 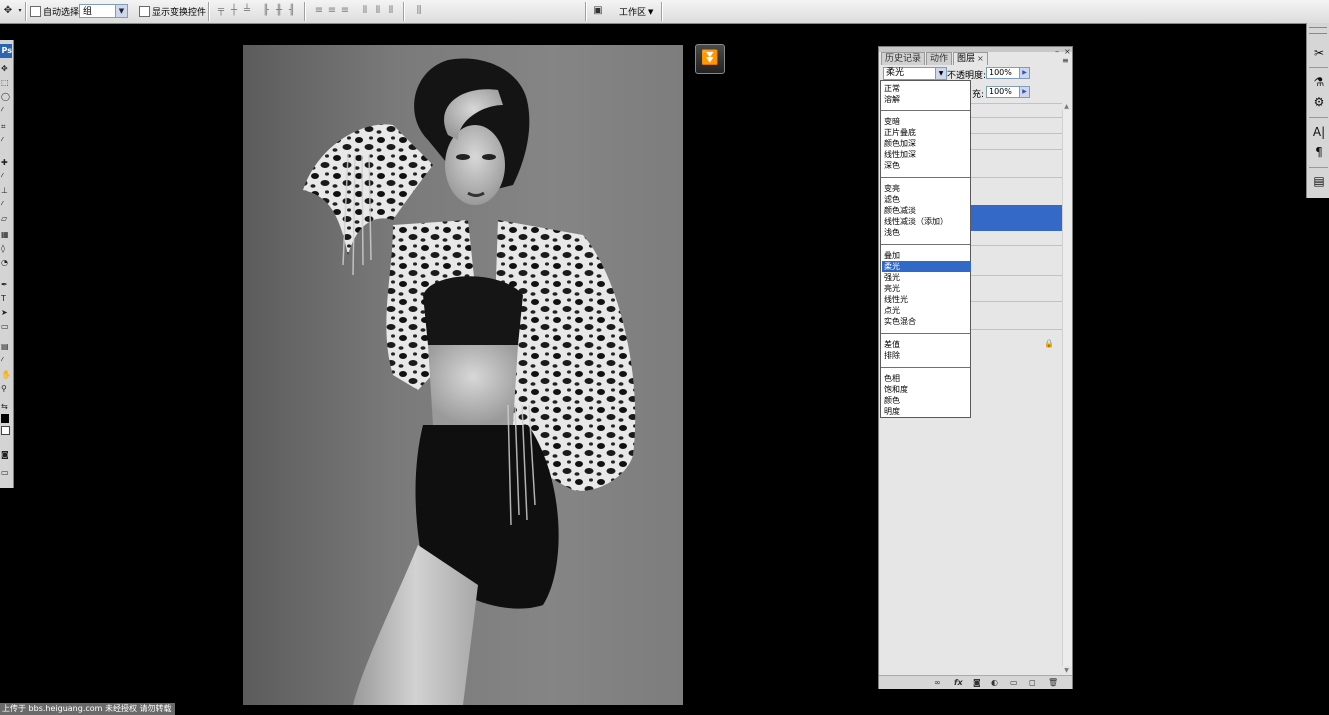 What do you see at coordinates (1319, 181) in the screenshot?
I see `layer-comps-icon: ▤` at bounding box center [1319, 181].